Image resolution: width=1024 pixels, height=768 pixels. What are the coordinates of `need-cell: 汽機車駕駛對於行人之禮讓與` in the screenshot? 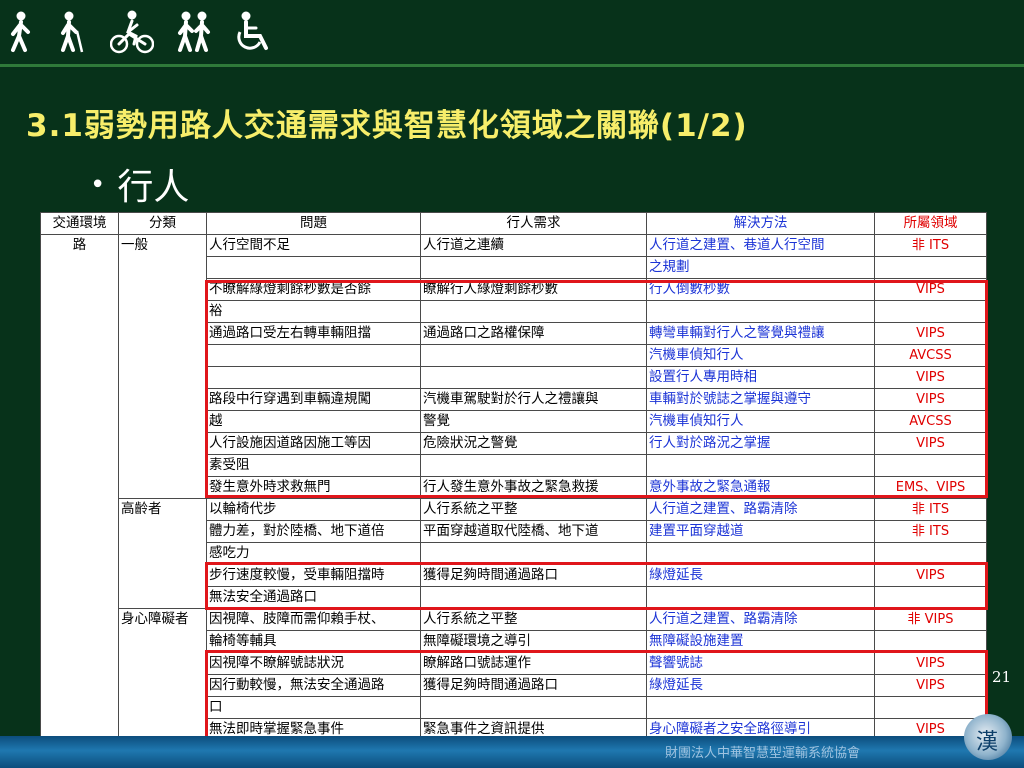 It's located at (533, 399).